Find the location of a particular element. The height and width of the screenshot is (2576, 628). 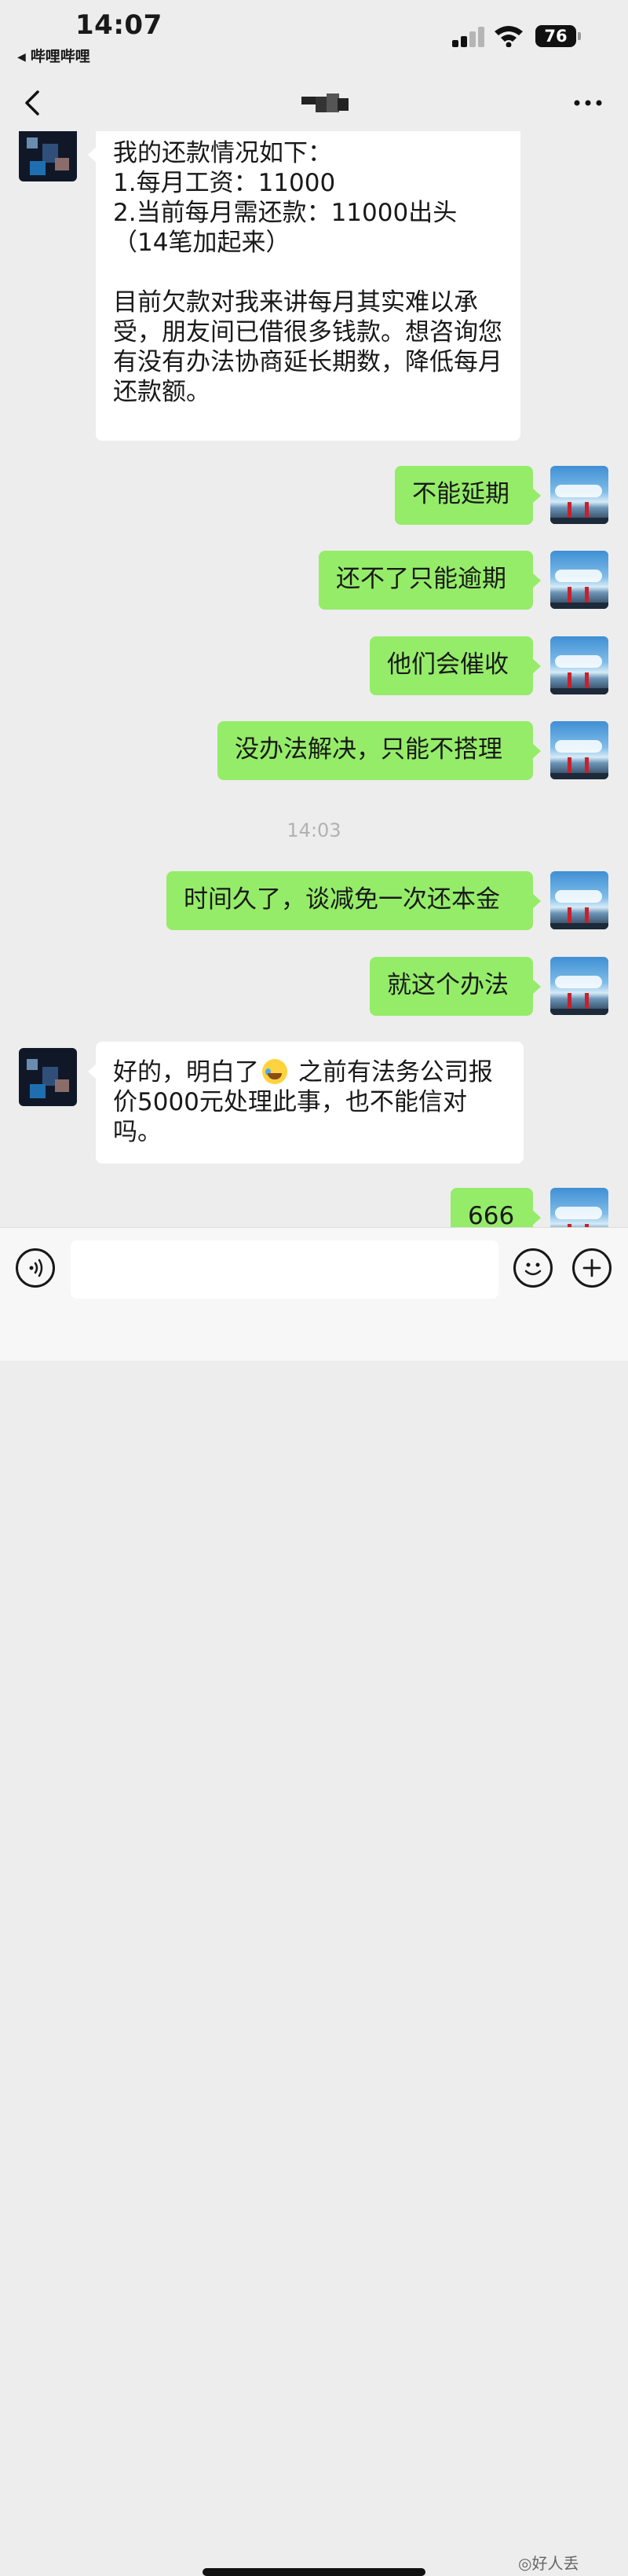

emoji-button is located at coordinates (533, 1268).